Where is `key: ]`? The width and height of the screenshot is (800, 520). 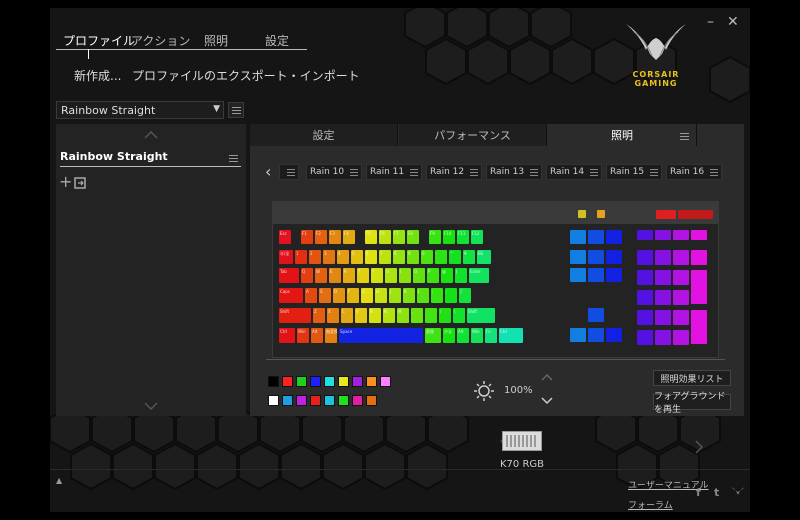 key: ] is located at coordinates (465, 295).